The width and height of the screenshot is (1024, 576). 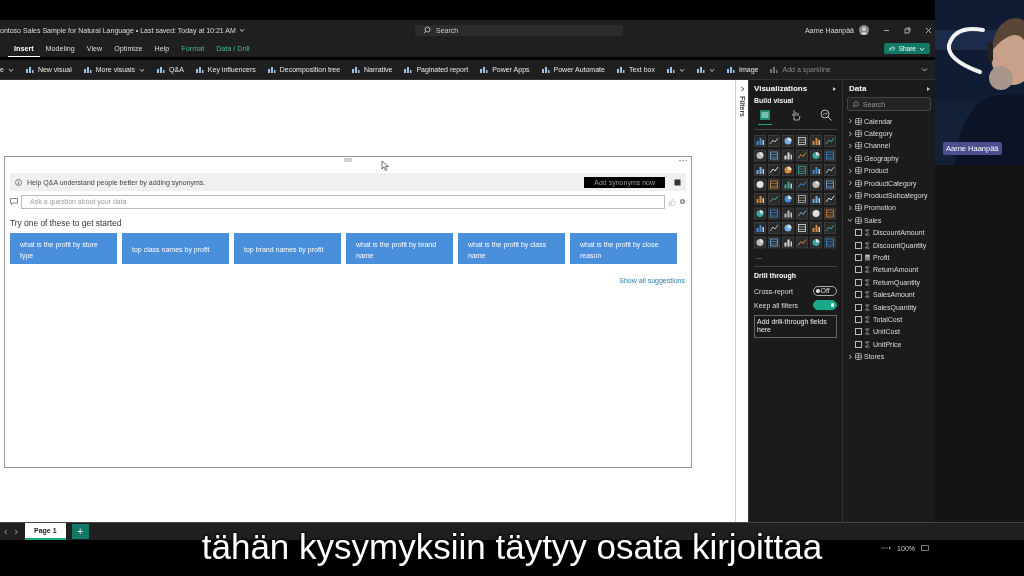 I want to click on close-icon, so click(x=928, y=30).